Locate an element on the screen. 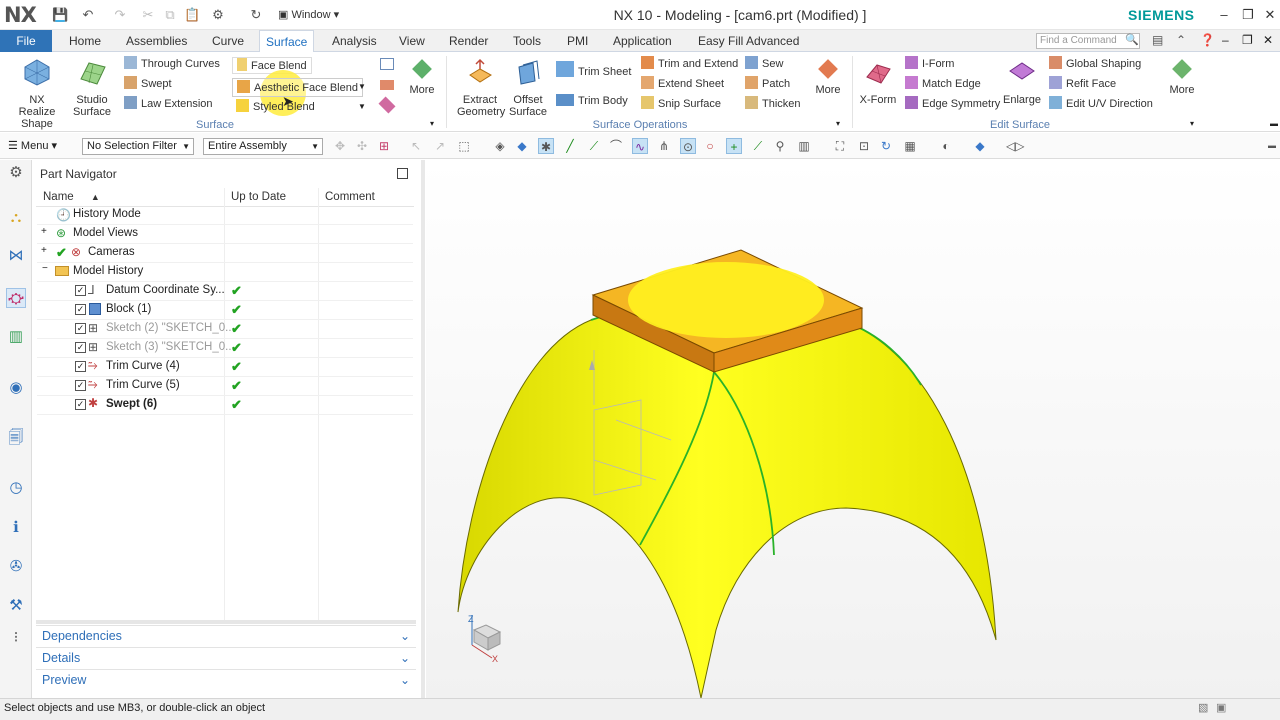  maximize-panel-icon is located at coordinates (402, 173).